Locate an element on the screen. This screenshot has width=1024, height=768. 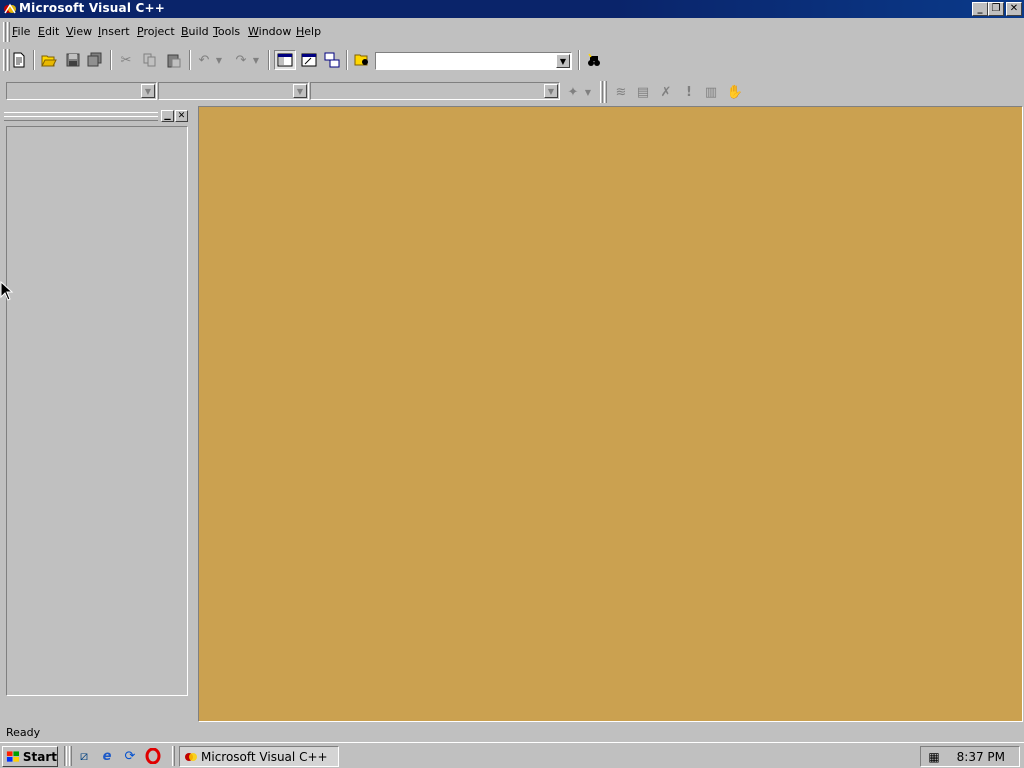
go-button: ▥ is located at coordinates (711, 92).